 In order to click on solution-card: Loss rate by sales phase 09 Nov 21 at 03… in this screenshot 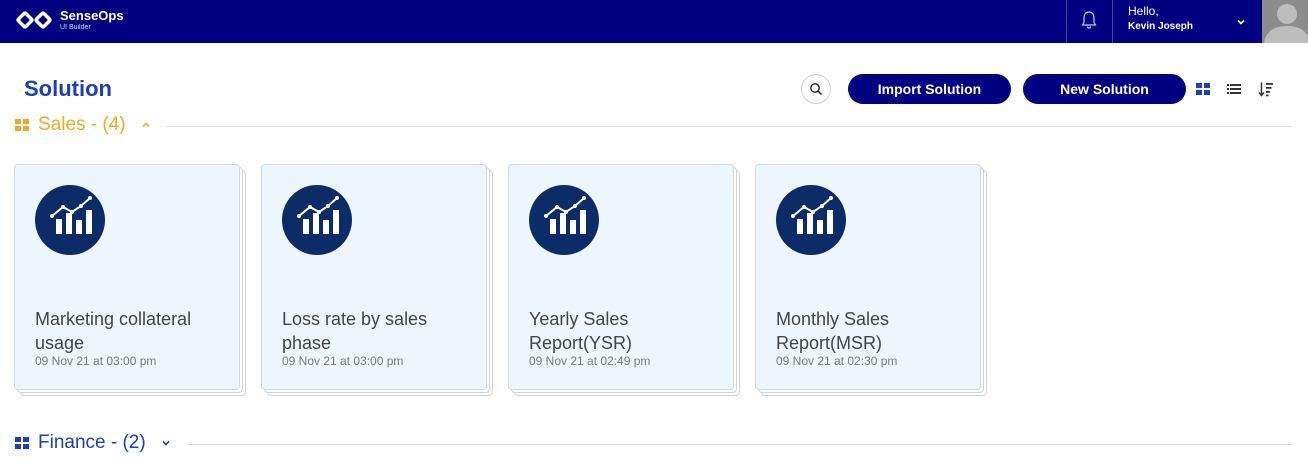, I will do `click(378, 281)`.